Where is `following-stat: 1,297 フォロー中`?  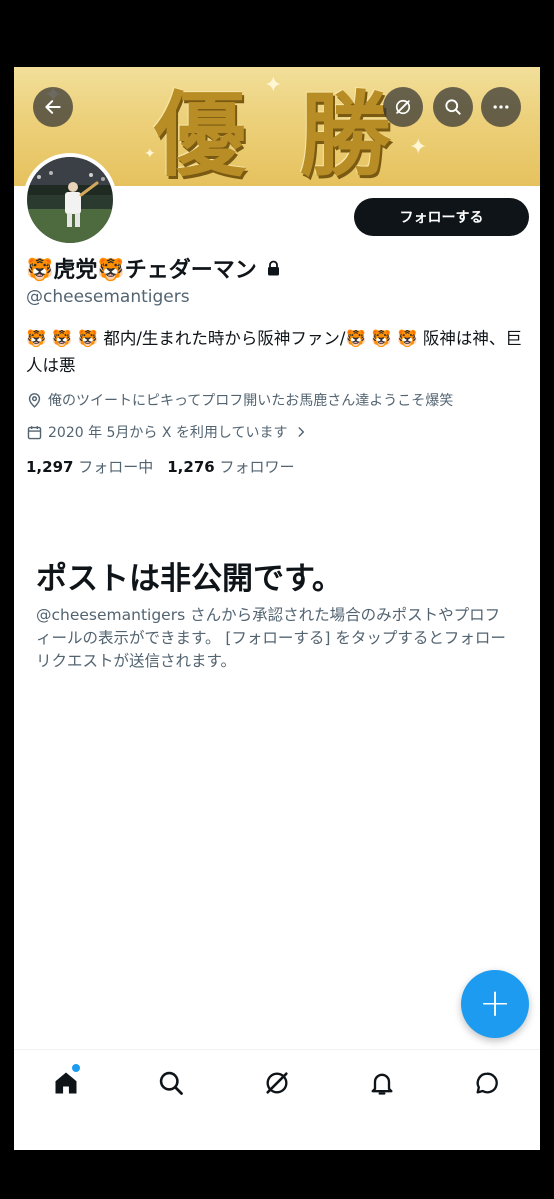
following-stat: 1,297 フォロー中 is located at coordinates (89, 466).